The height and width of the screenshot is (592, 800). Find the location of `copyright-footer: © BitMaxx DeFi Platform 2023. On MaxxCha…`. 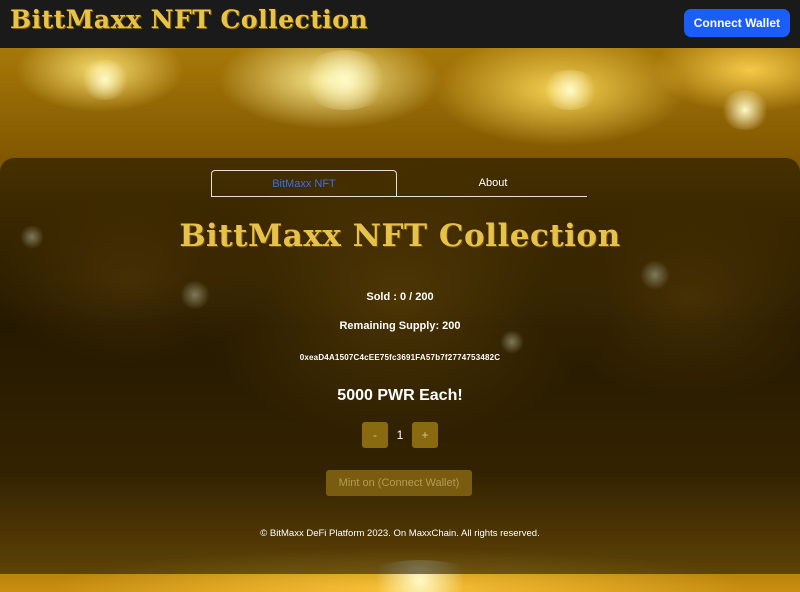

copyright-footer: © BitMaxx DeFi Platform 2023. On MaxxCha… is located at coordinates (400, 533).